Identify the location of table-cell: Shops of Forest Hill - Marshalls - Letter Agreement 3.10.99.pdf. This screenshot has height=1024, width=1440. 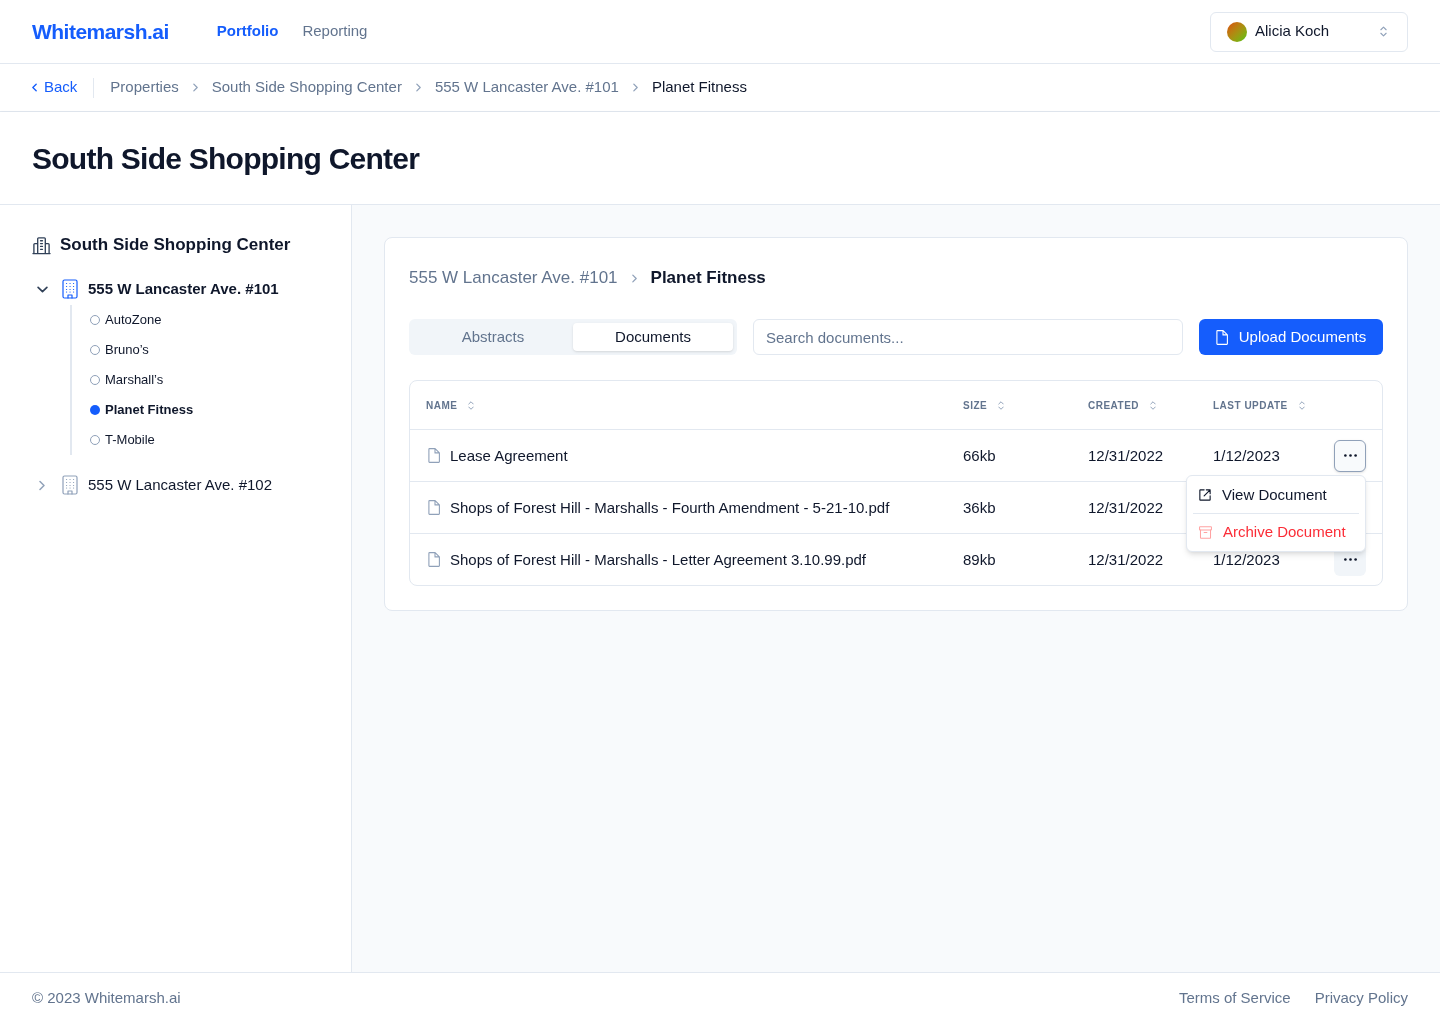
(658, 559).